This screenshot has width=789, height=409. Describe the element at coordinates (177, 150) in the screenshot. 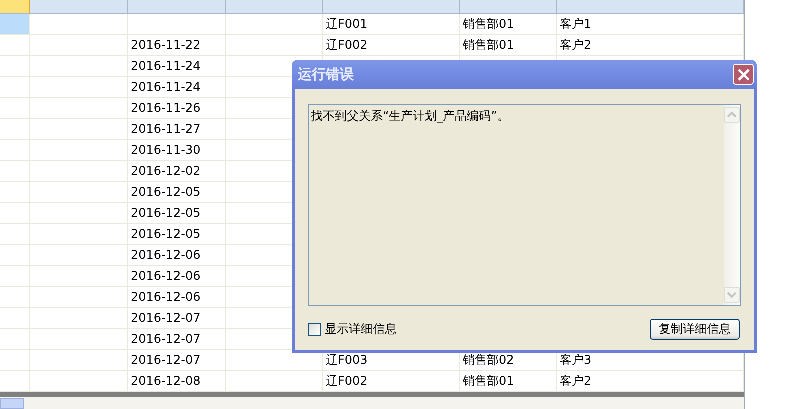

I see `table-cell: 2016-11-30` at that location.